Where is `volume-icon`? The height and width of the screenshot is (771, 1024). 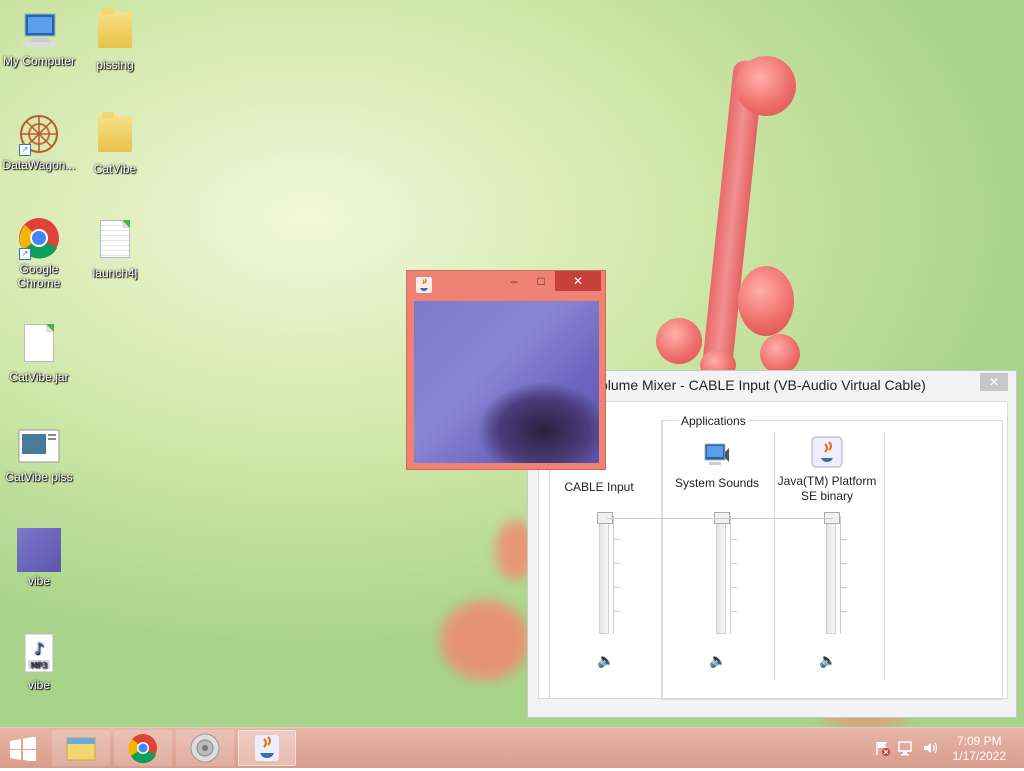
volume-icon is located at coordinates (930, 748).